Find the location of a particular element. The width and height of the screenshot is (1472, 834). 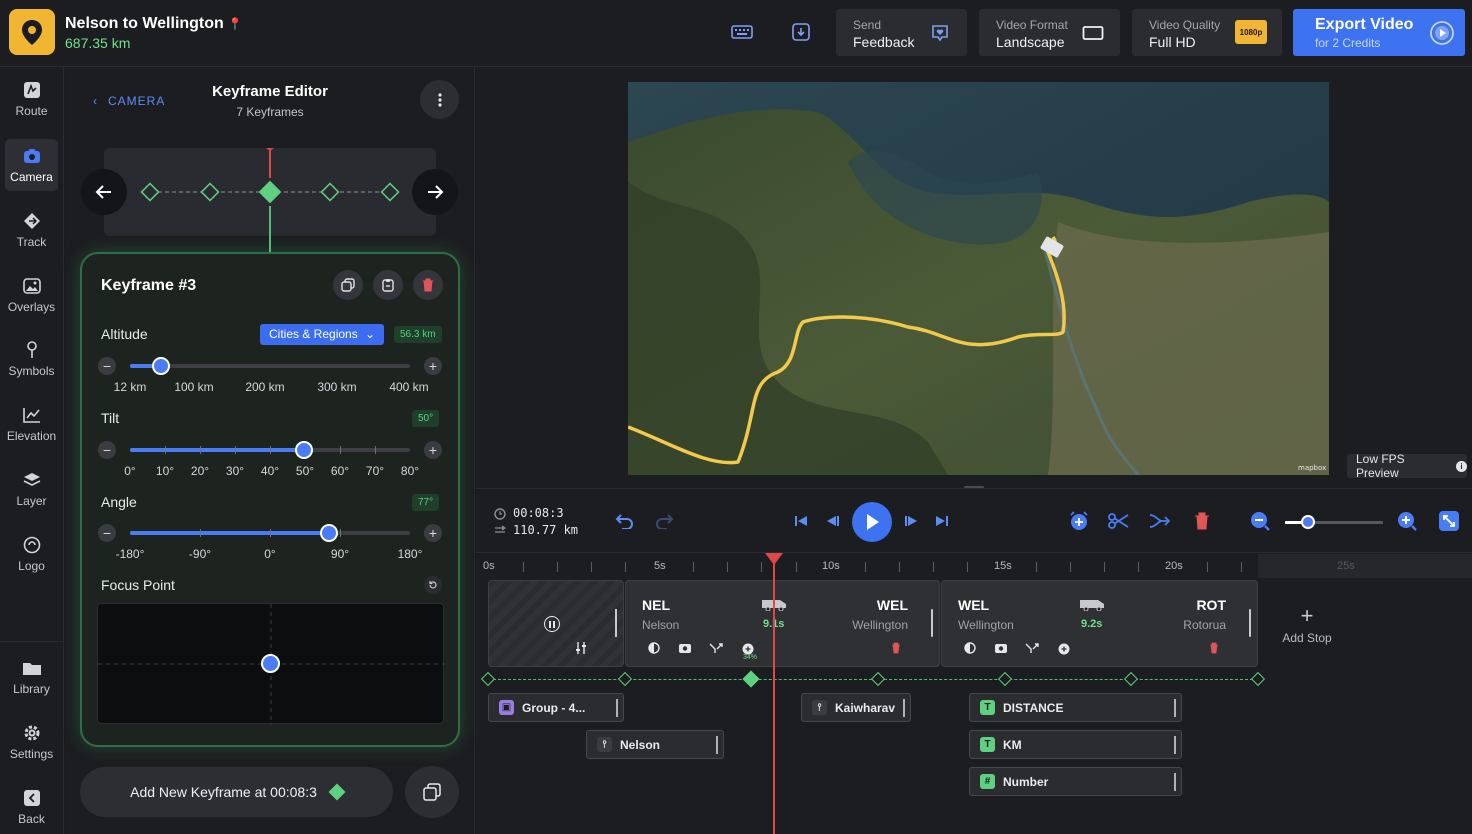

adjust-sliders-icon is located at coordinates (581, 650).